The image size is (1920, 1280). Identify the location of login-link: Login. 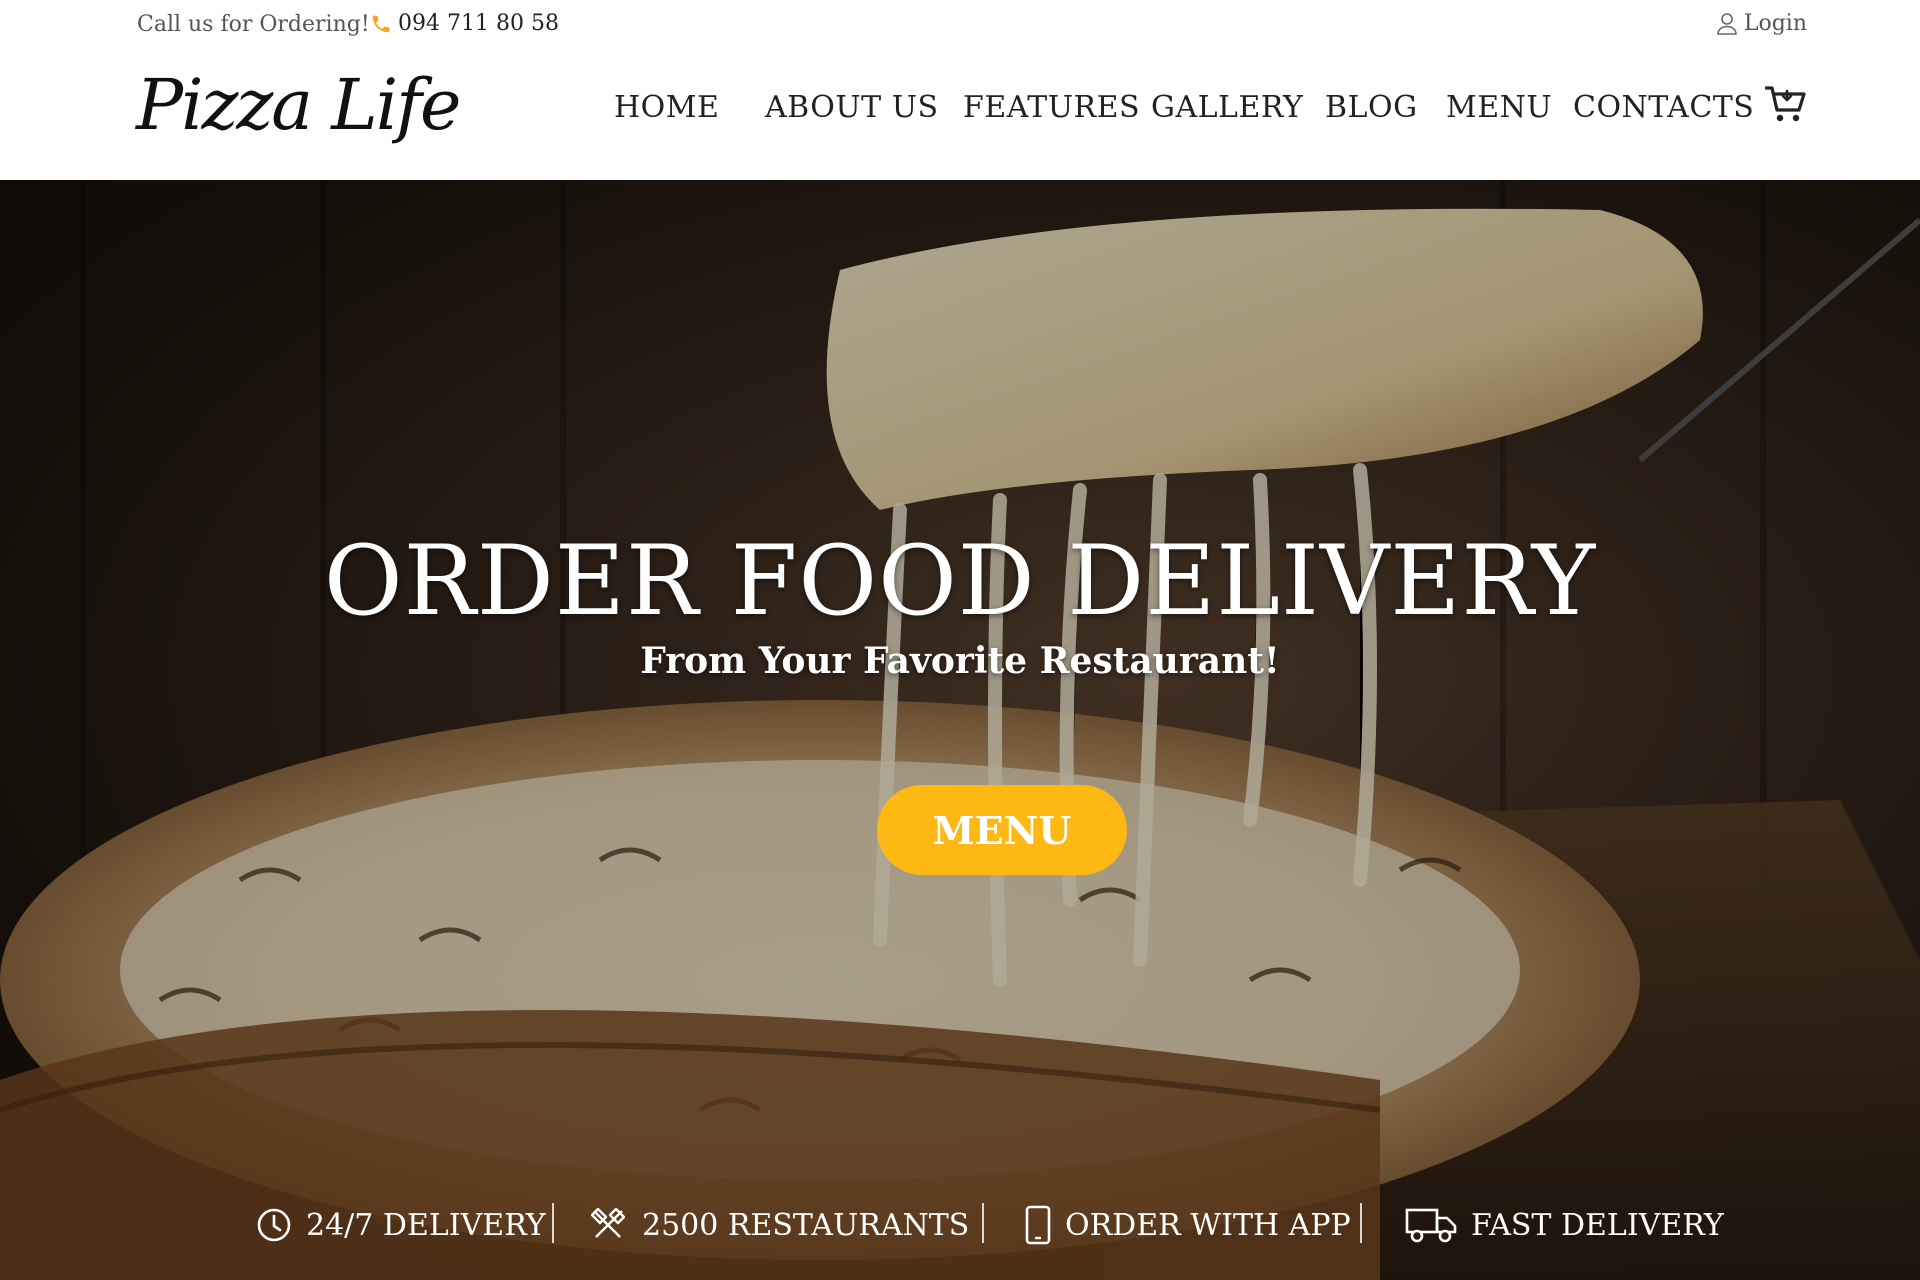
(1762, 23).